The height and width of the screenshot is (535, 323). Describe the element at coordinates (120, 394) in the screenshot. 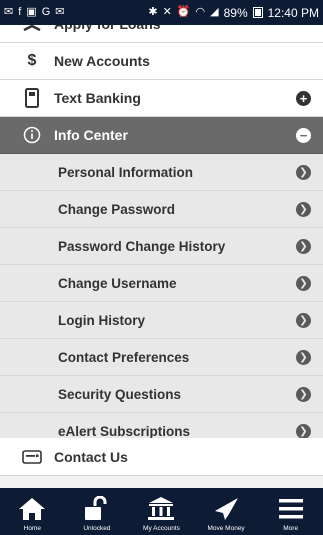

I see `submenu-item-label: Security Questions` at that location.